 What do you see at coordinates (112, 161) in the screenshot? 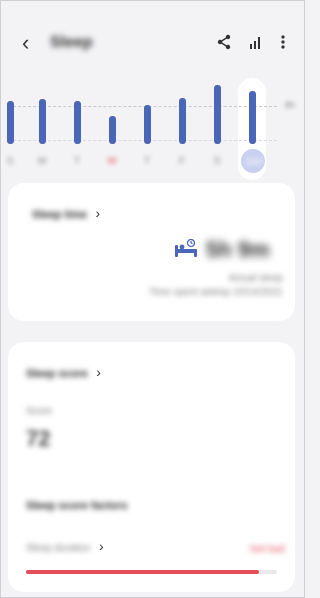
I see `chart-day-label: W` at bounding box center [112, 161].